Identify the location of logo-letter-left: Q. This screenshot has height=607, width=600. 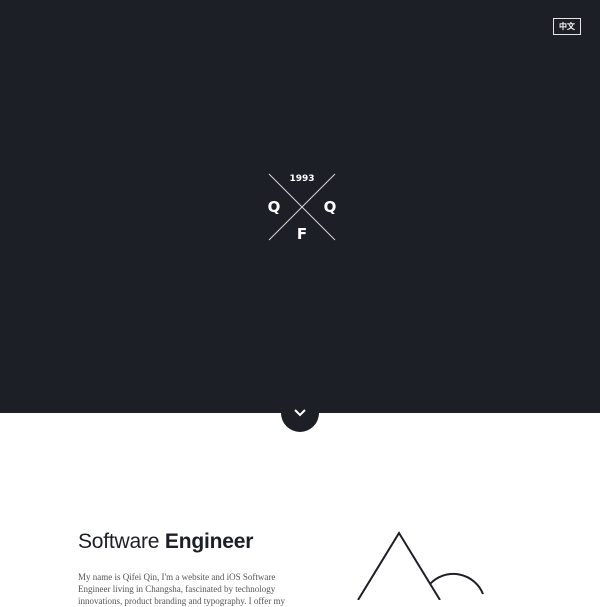
(274, 207).